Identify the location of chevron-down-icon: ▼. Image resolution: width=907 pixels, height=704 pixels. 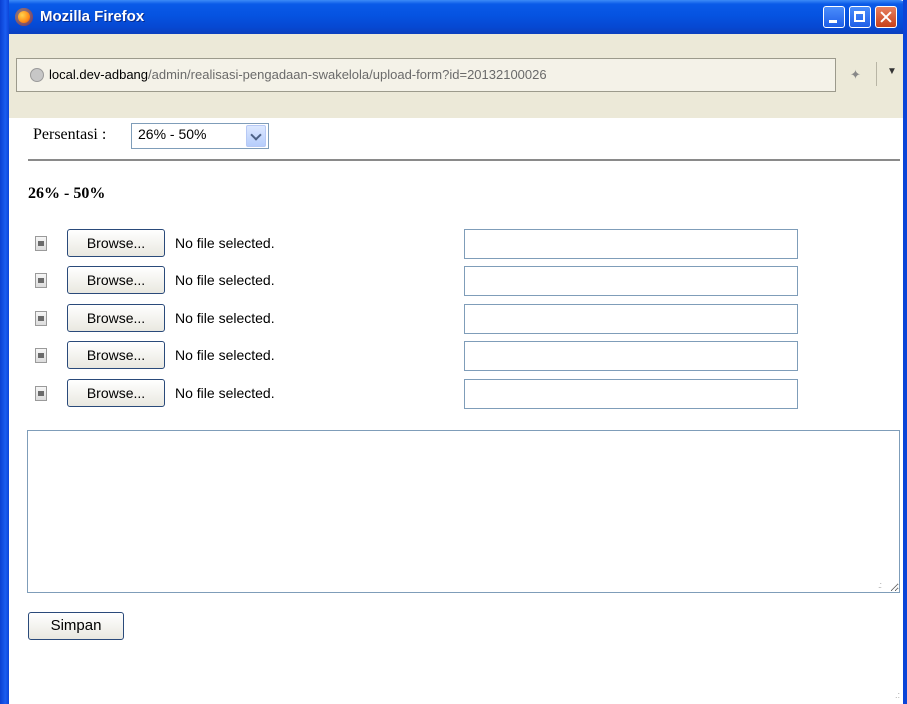
(892, 71).